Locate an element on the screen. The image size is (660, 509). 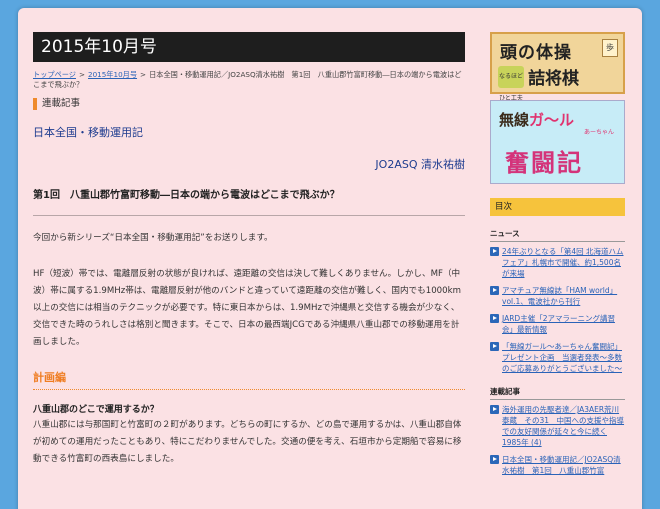
divider is located at coordinates (249, 215).